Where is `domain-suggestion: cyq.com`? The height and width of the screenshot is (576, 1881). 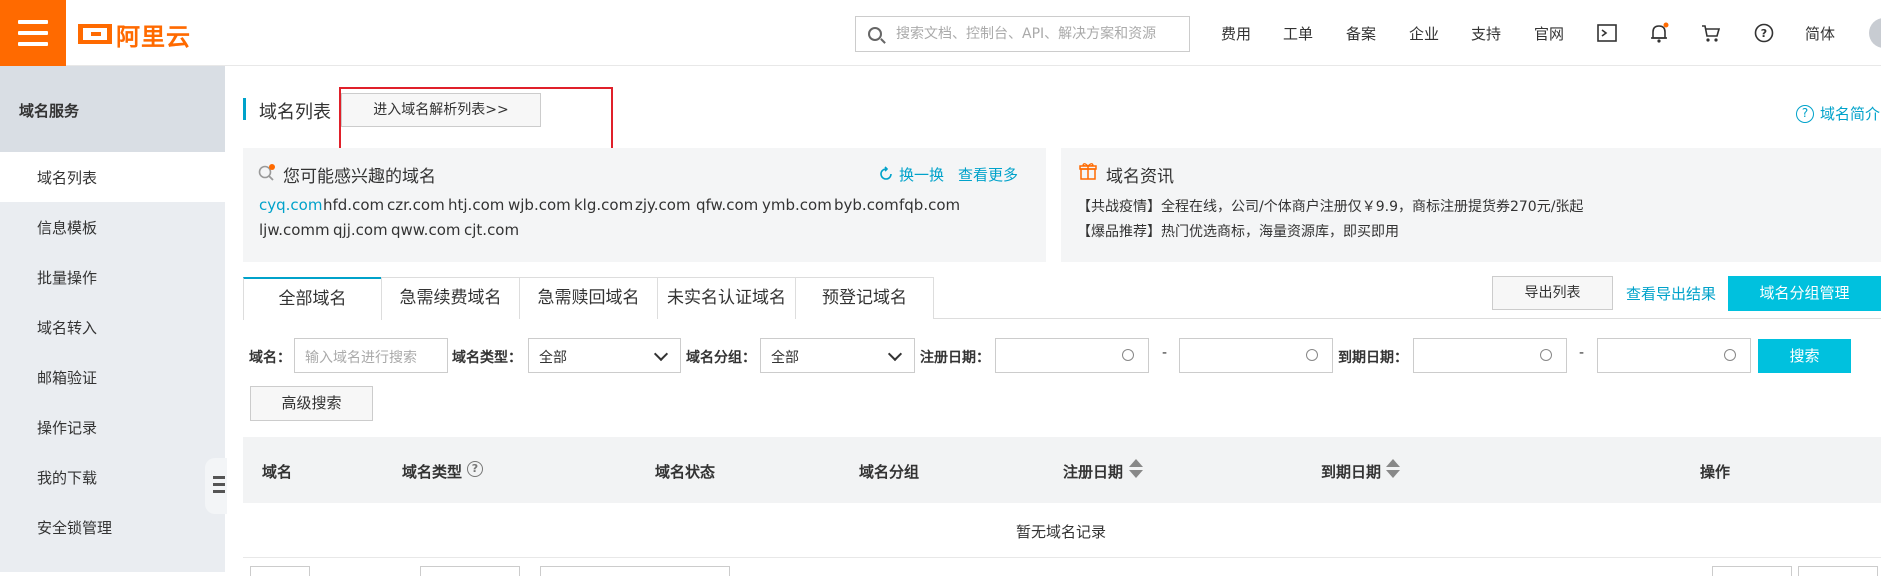
domain-suggestion: cyq.com is located at coordinates (290, 205).